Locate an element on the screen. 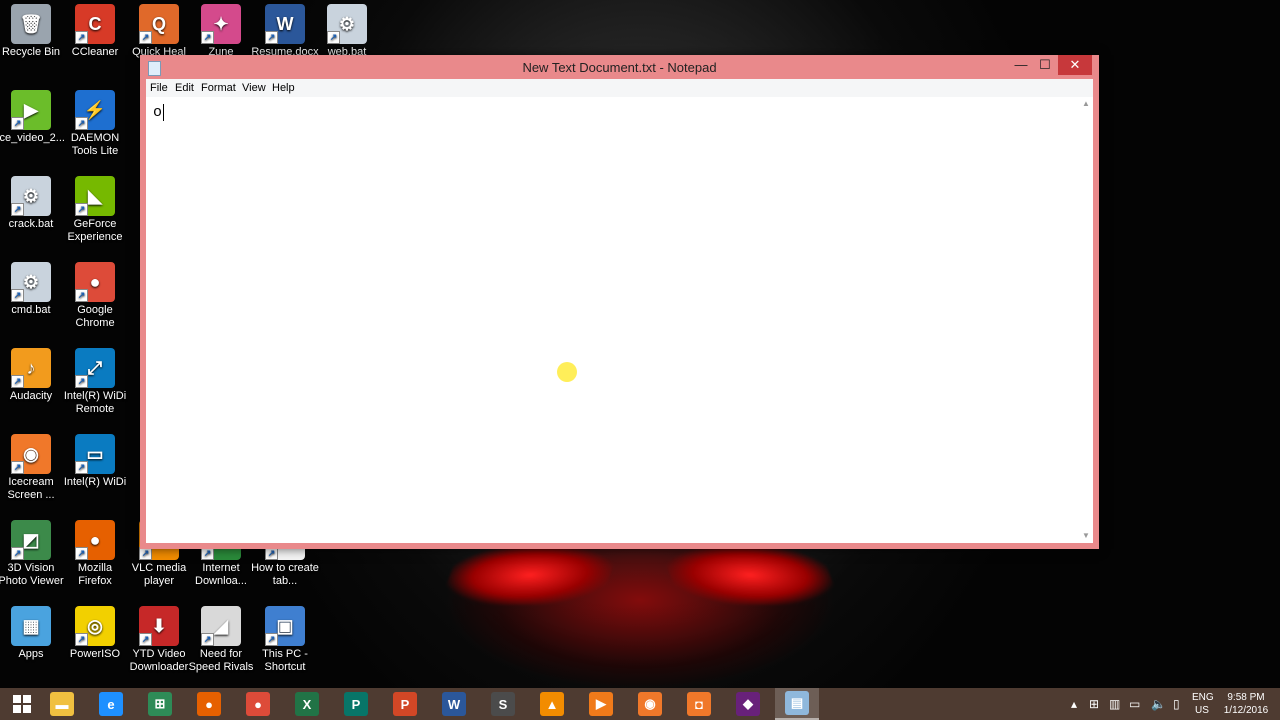 This screenshot has height=720, width=1280. publisher-icon: P is located at coordinates (356, 704).